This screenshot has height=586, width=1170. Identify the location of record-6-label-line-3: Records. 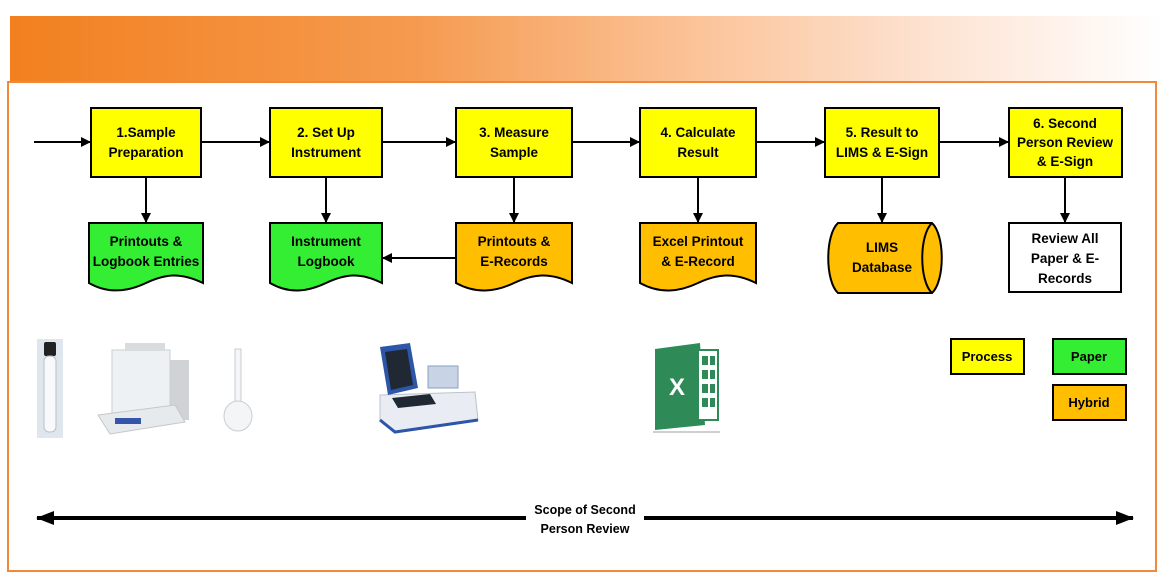
(1065, 278).